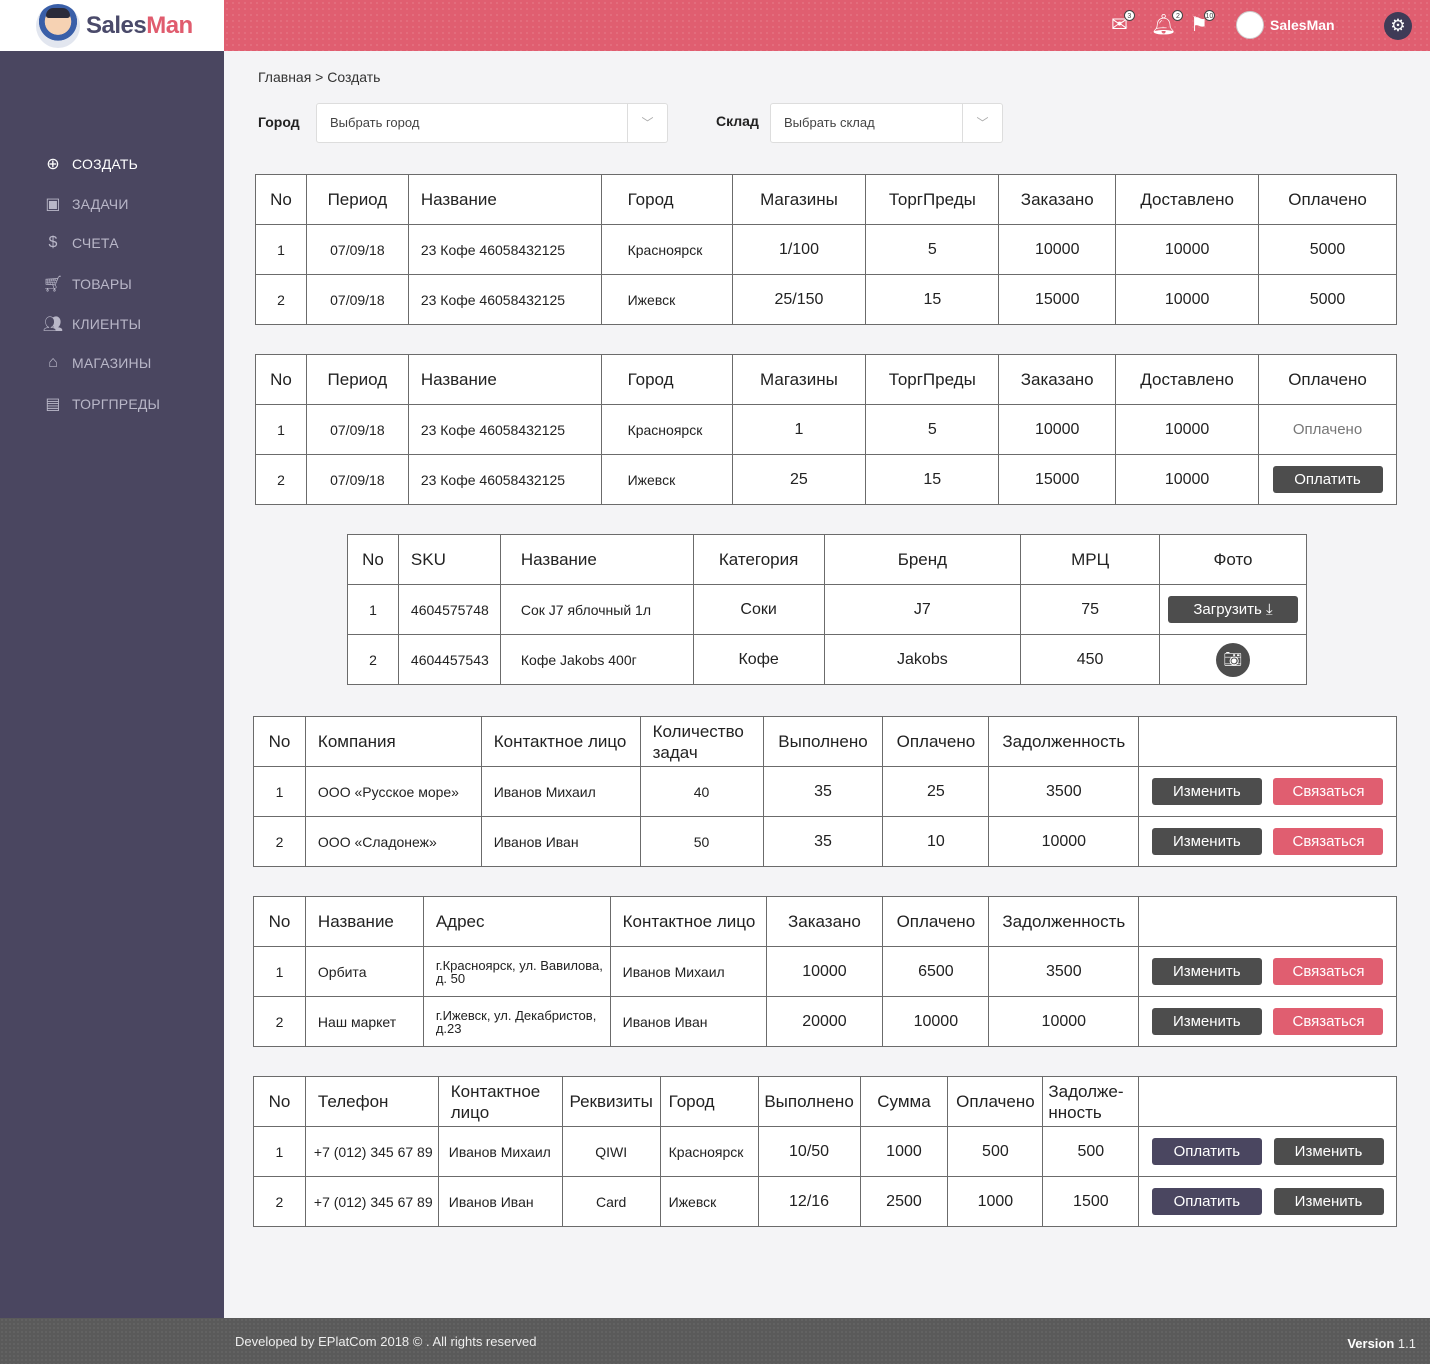 The width and height of the screenshot is (1430, 1364). Describe the element at coordinates (500, 1101) in the screenshot. I see `column-header: Контактное лицо` at that location.